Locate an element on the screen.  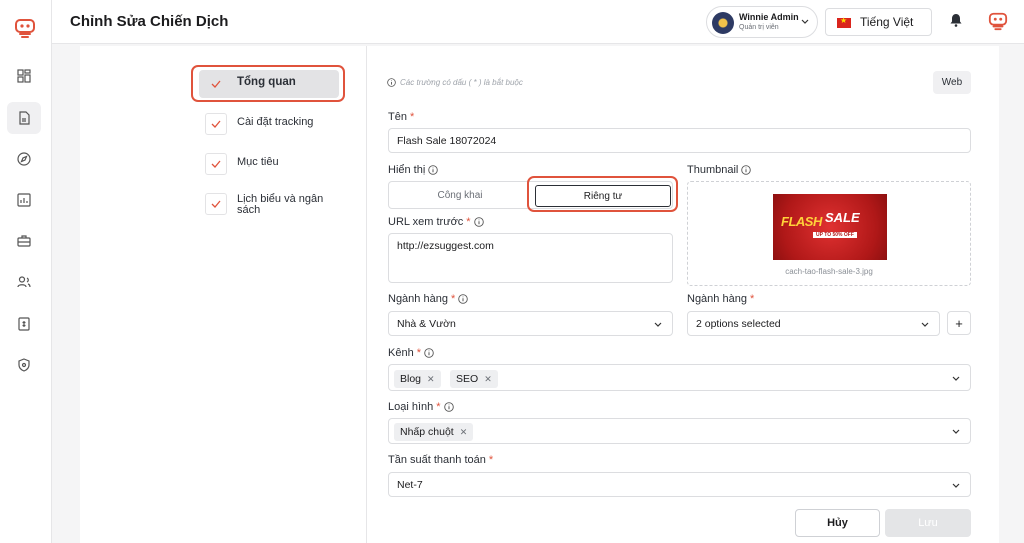
payment-label: Tần suất thanh toán * is located at coordinates (441, 460).